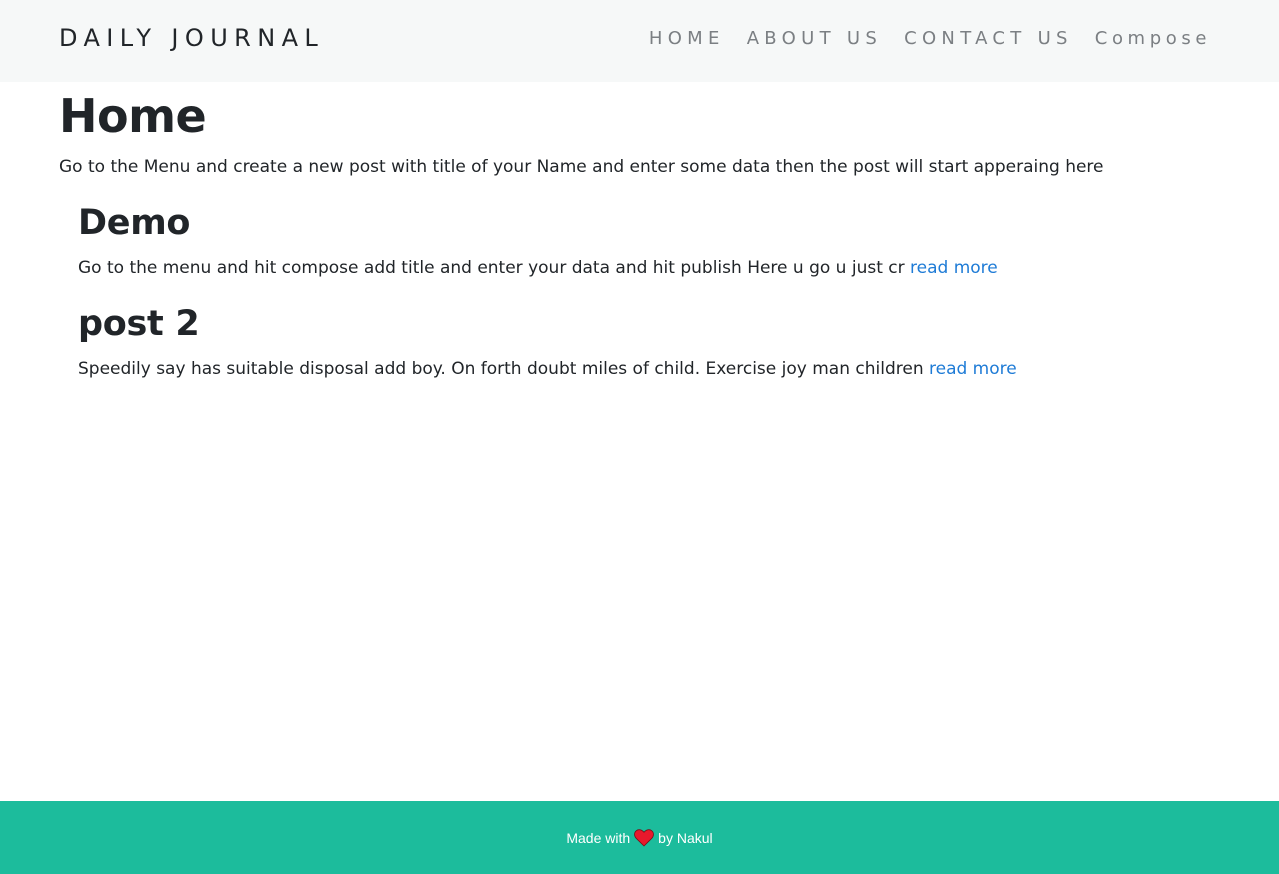  What do you see at coordinates (988, 38) in the screenshot?
I see `nav-contact-us-link: CONTACT US` at bounding box center [988, 38].